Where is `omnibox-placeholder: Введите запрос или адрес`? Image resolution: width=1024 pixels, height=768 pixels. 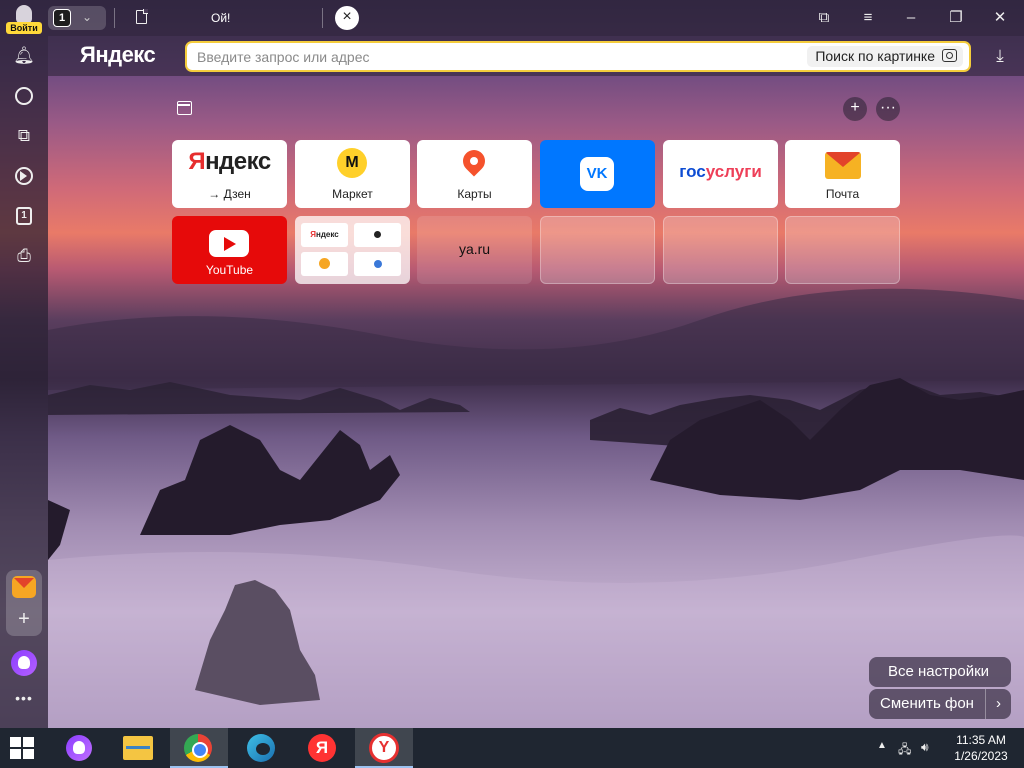 omnibox-placeholder: Введите запрос или адрес is located at coordinates (283, 57).